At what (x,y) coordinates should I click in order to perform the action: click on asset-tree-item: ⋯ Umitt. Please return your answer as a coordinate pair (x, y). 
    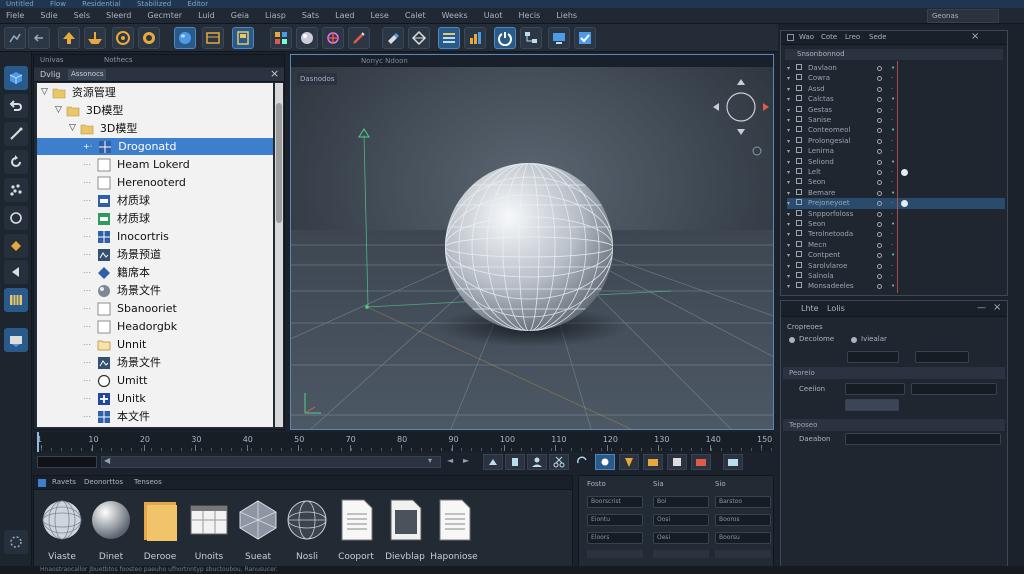
    Looking at the image, I should click on (92, 380).